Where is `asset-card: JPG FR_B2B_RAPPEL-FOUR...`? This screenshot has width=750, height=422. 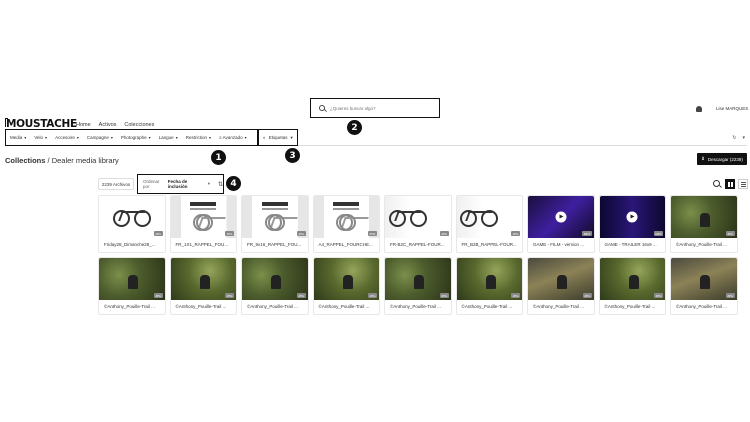 asset-card: JPG FR_B2B_RAPPEL-FOUR... is located at coordinates (489, 224).